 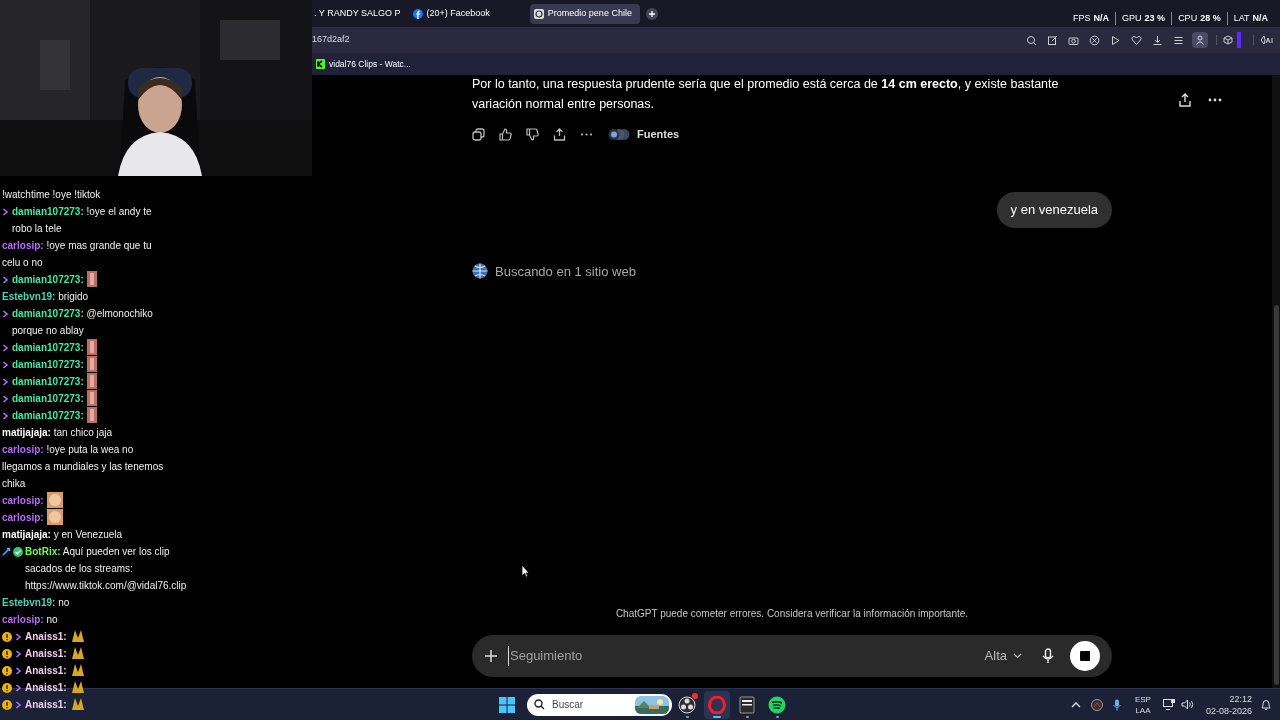 What do you see at coordinates (1241, 18) in the screenshot?
I see `stat-label: LAT` at bounding box center [1241, 18].